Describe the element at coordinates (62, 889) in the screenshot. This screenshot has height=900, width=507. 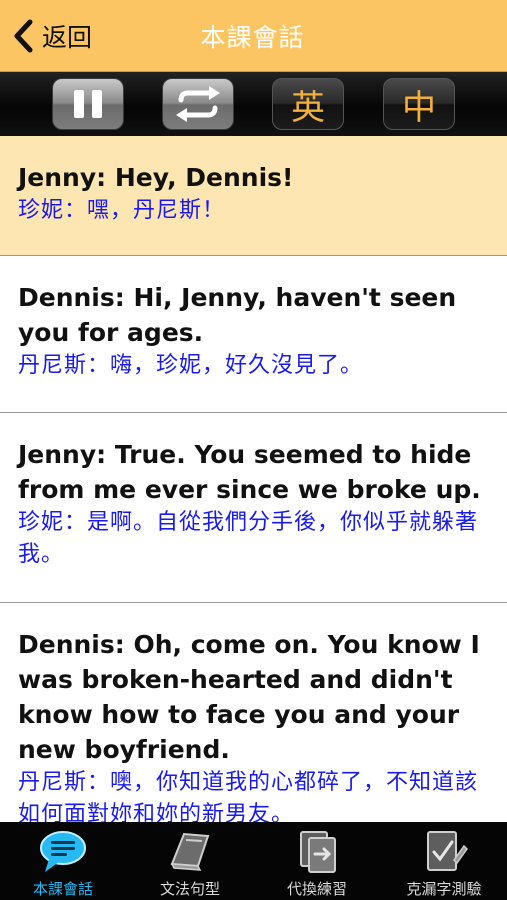
I see `tab-label: 本課會話` at that location.